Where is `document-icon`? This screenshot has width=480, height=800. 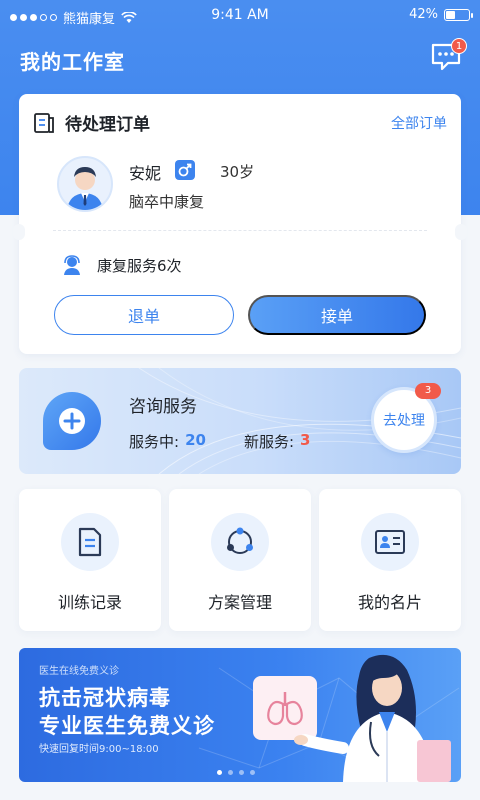
document-icon is located at coordinates (90, 542).